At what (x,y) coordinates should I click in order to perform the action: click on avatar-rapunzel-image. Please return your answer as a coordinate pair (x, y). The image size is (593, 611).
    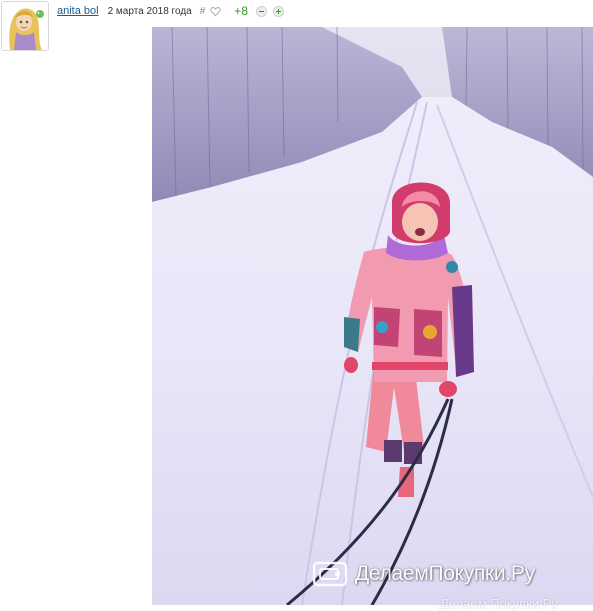
    Looking at the image, I should click on (25, 26).